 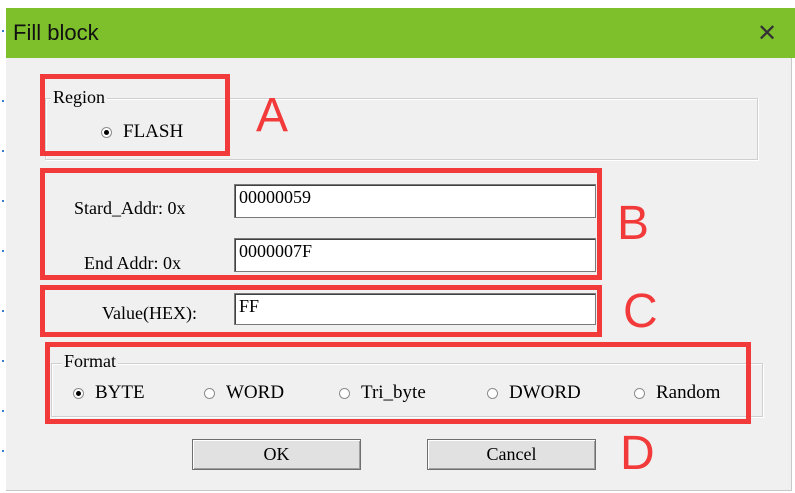 I want to click on close-icon: ✕, so click(x=767, y=33).